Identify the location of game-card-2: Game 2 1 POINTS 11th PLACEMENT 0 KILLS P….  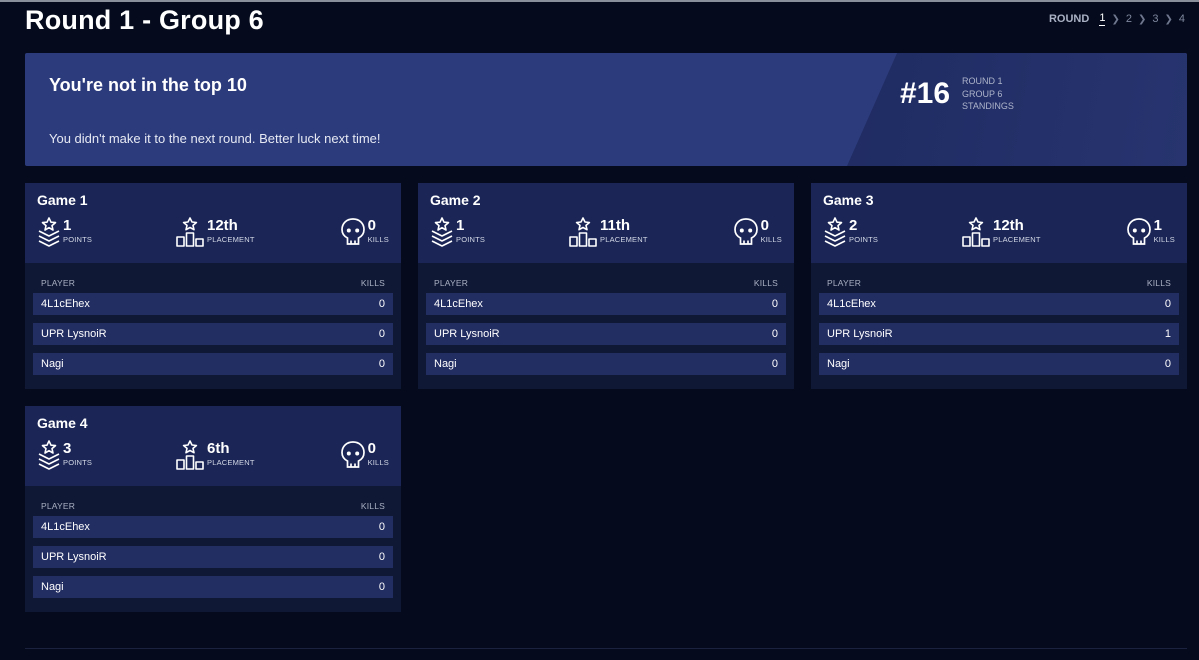
(606, 286).